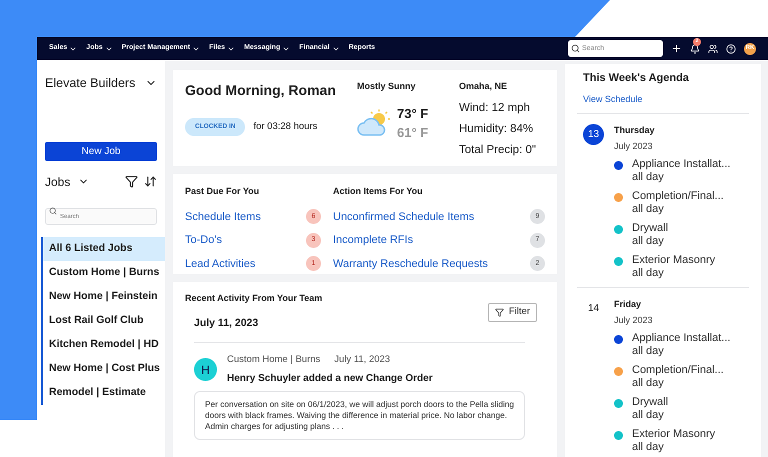 The width and height of the screenshot is (768, 457). I want to click on weather-location: Omaha, NE, so click(483, 86).